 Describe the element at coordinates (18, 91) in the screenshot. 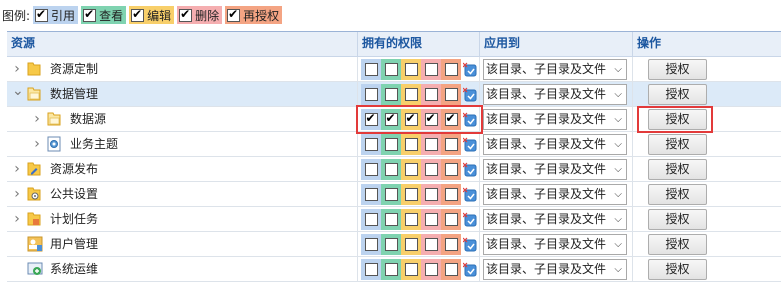

I see `collapse-arrow-icon: ⌄` at that location.